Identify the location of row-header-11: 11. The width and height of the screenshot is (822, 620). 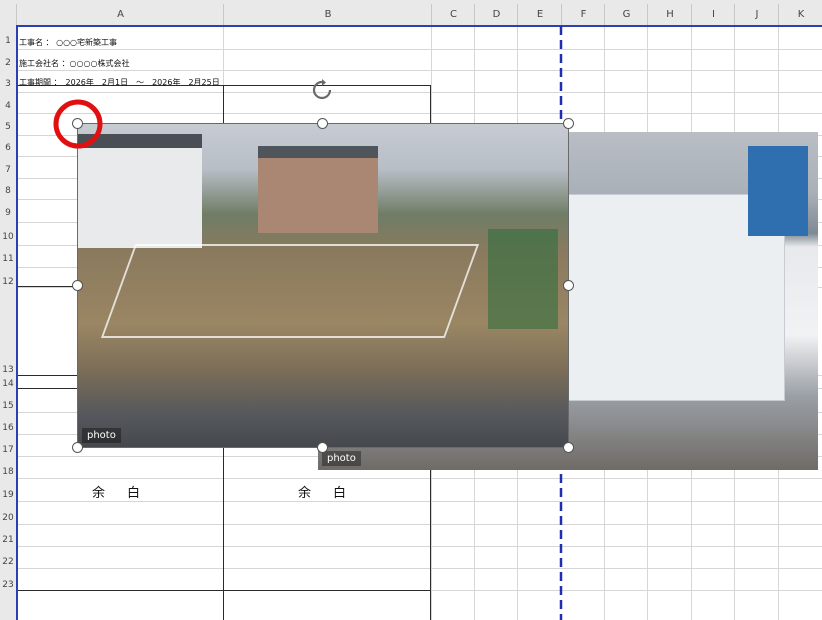
(8, 259).